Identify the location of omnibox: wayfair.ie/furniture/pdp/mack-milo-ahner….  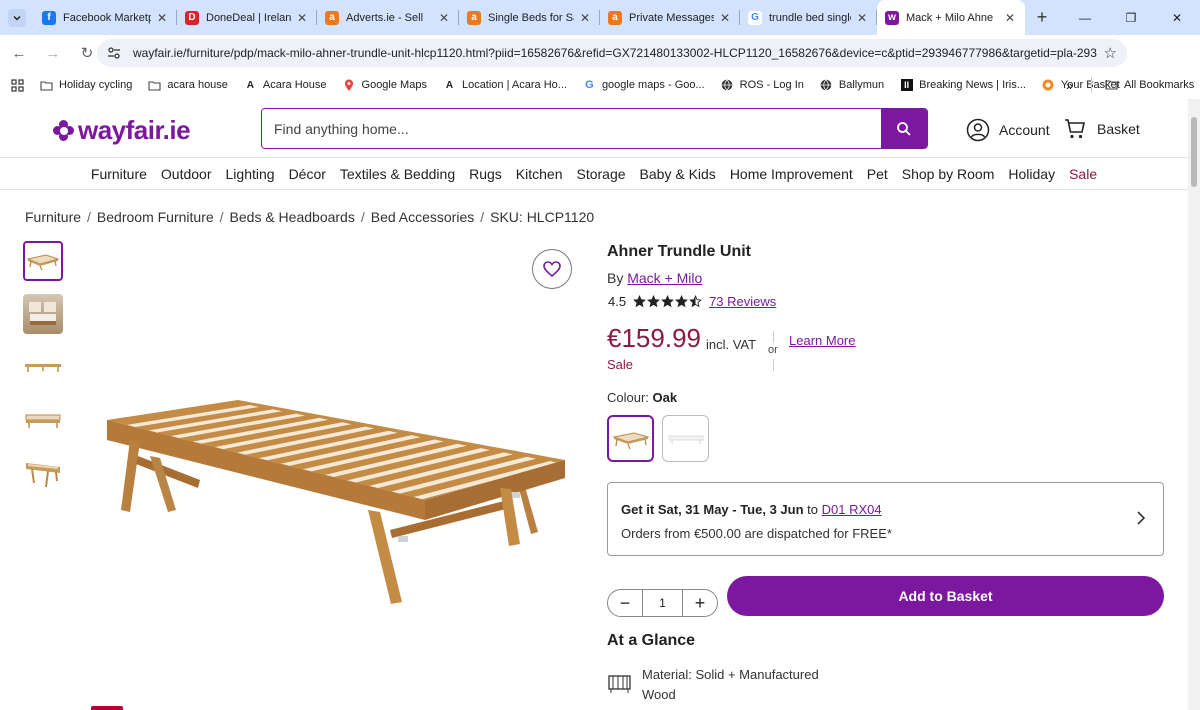
(612, 53).